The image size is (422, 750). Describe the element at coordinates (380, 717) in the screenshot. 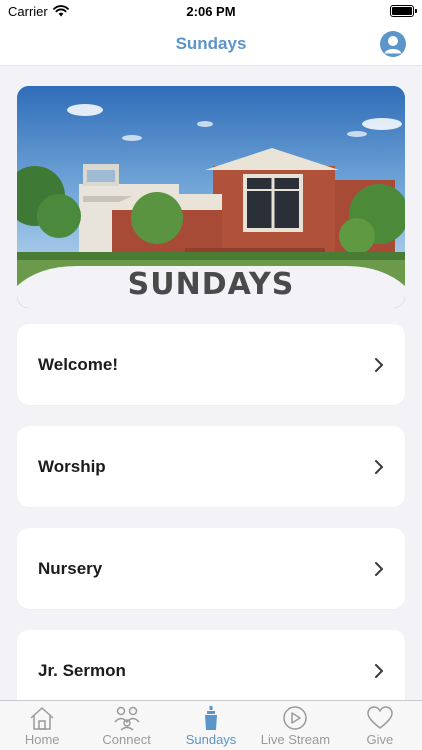

I see `heart-icon` at that location.